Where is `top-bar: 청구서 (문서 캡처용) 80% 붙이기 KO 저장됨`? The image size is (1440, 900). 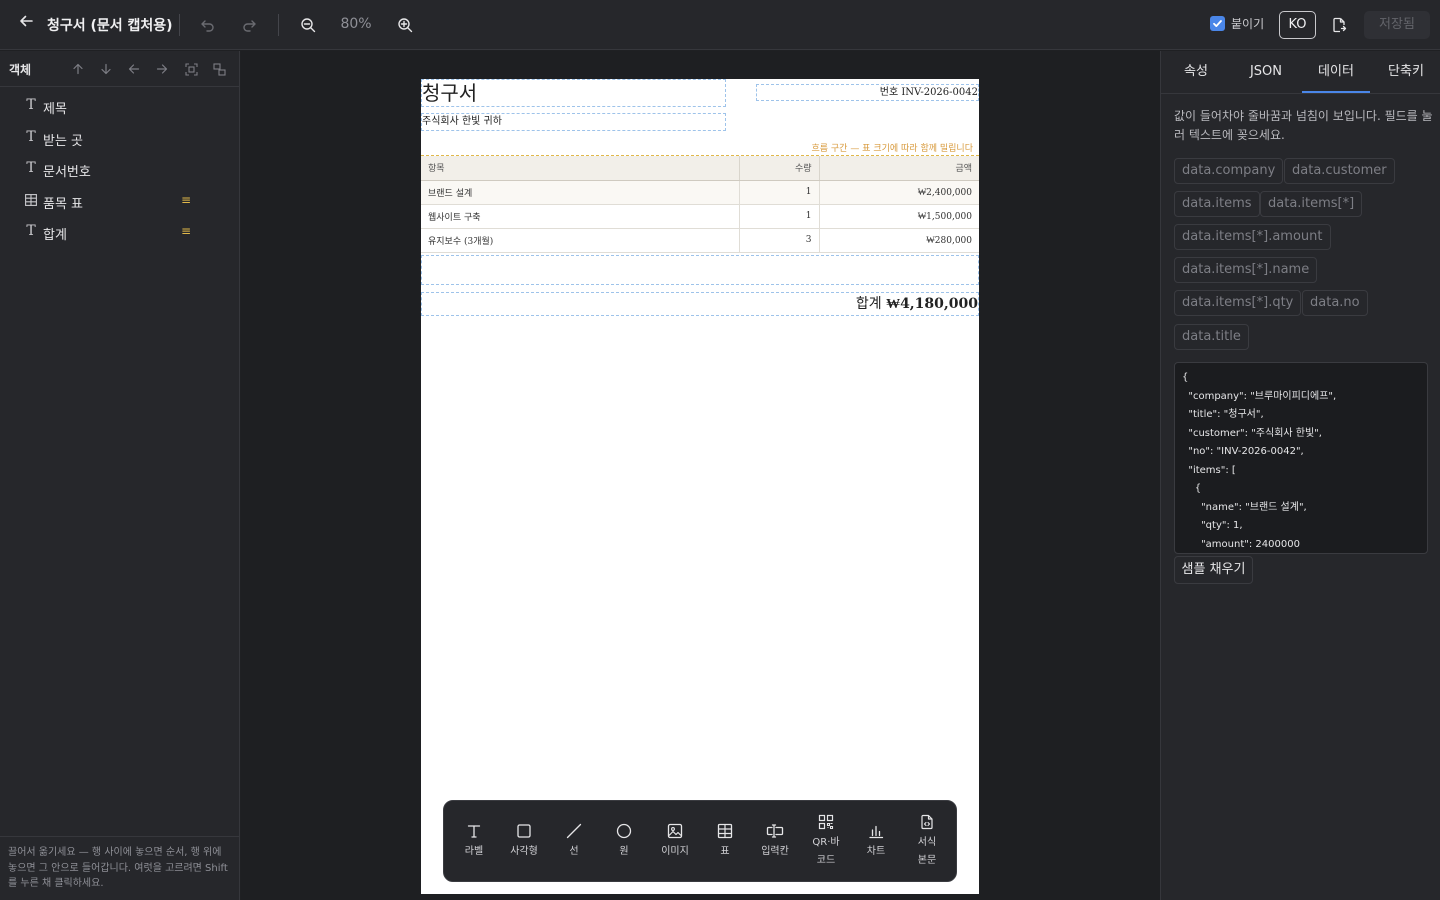
top-bar: 청구서 (문서 캡처용) 80% 붙이기 KO 저장됨 is located at coordinates (720, 25).